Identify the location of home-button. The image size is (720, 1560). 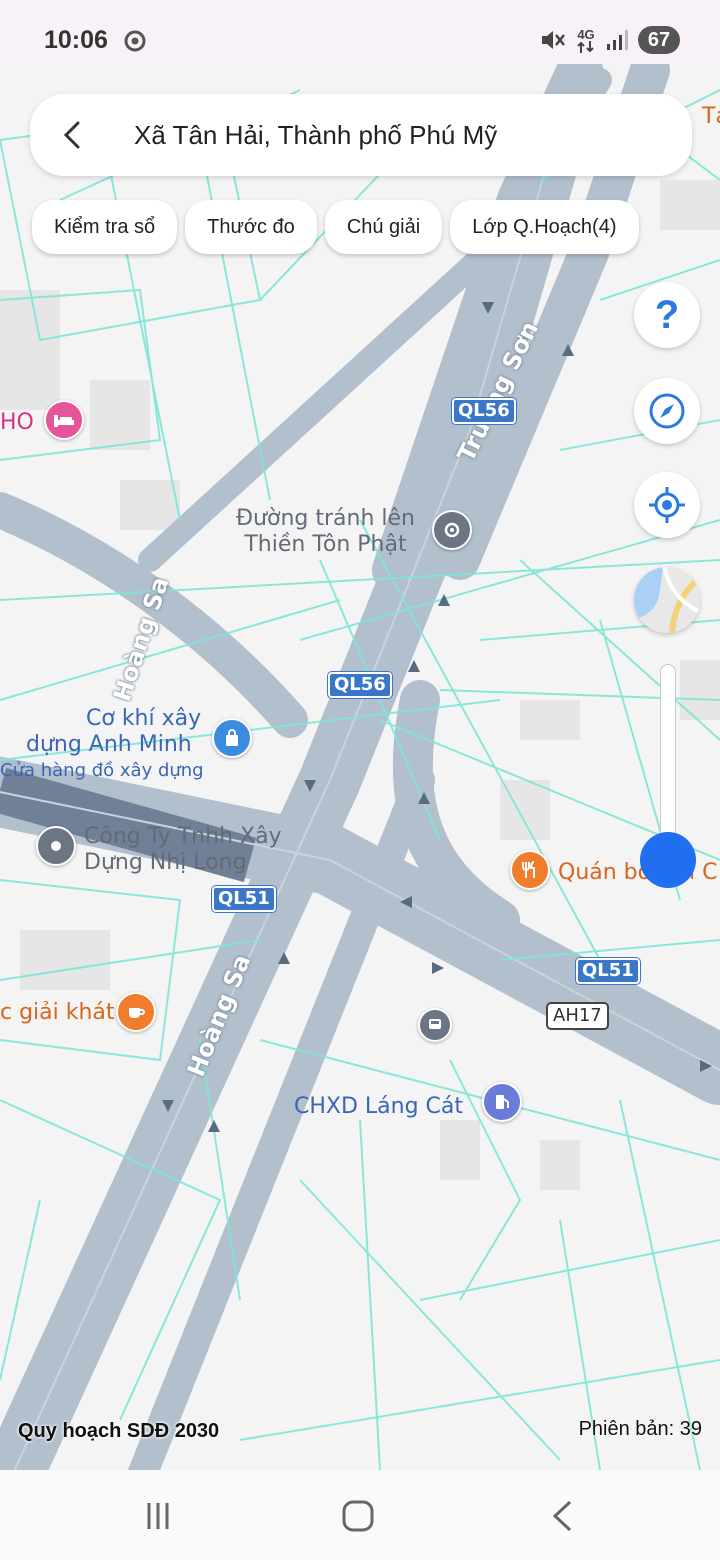
(358, 1516).